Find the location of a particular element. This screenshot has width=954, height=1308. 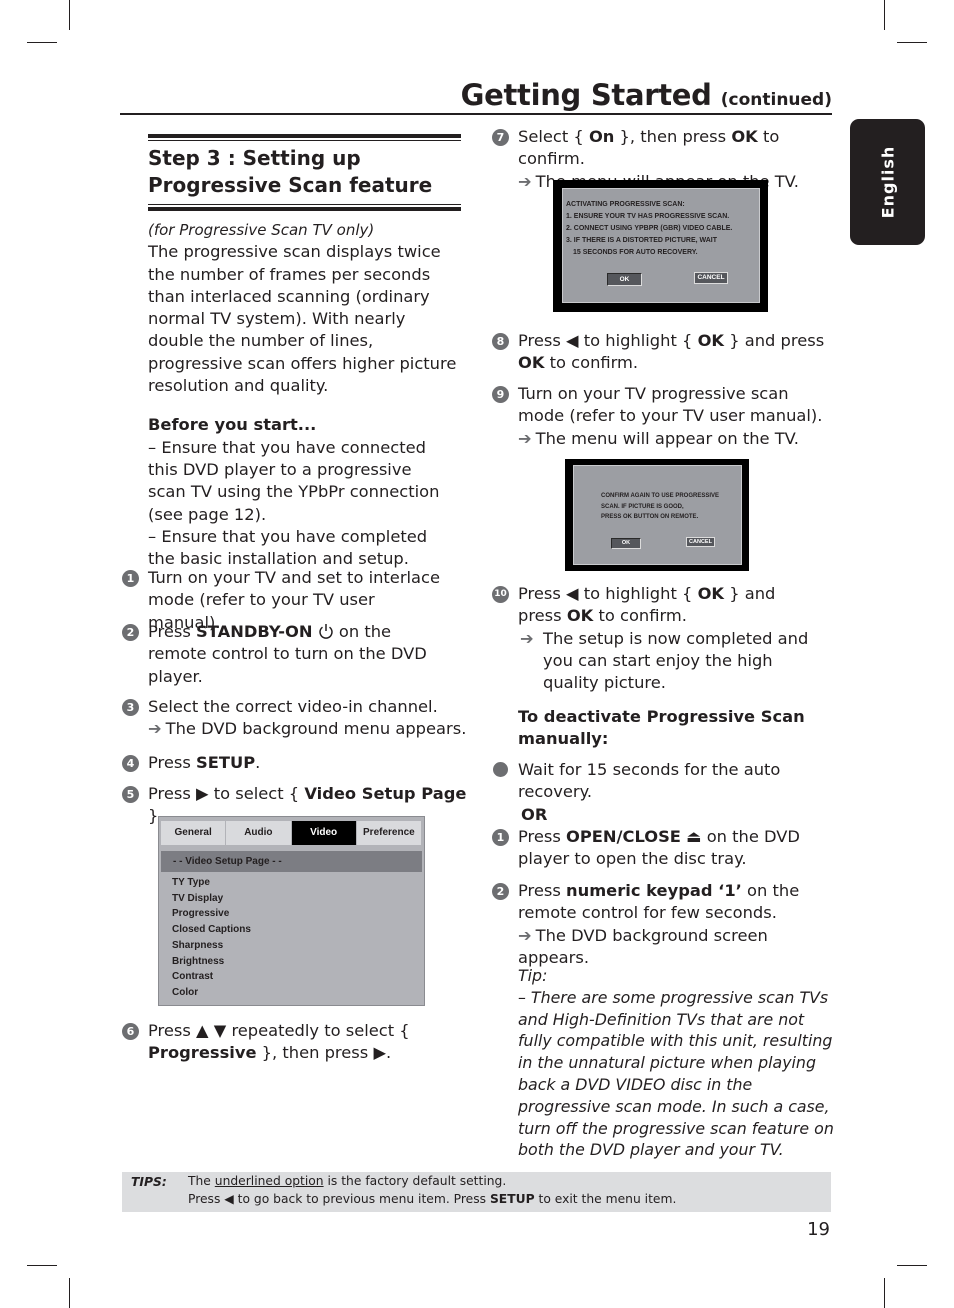

tab-video: Video is located at coordinates (323, 833).